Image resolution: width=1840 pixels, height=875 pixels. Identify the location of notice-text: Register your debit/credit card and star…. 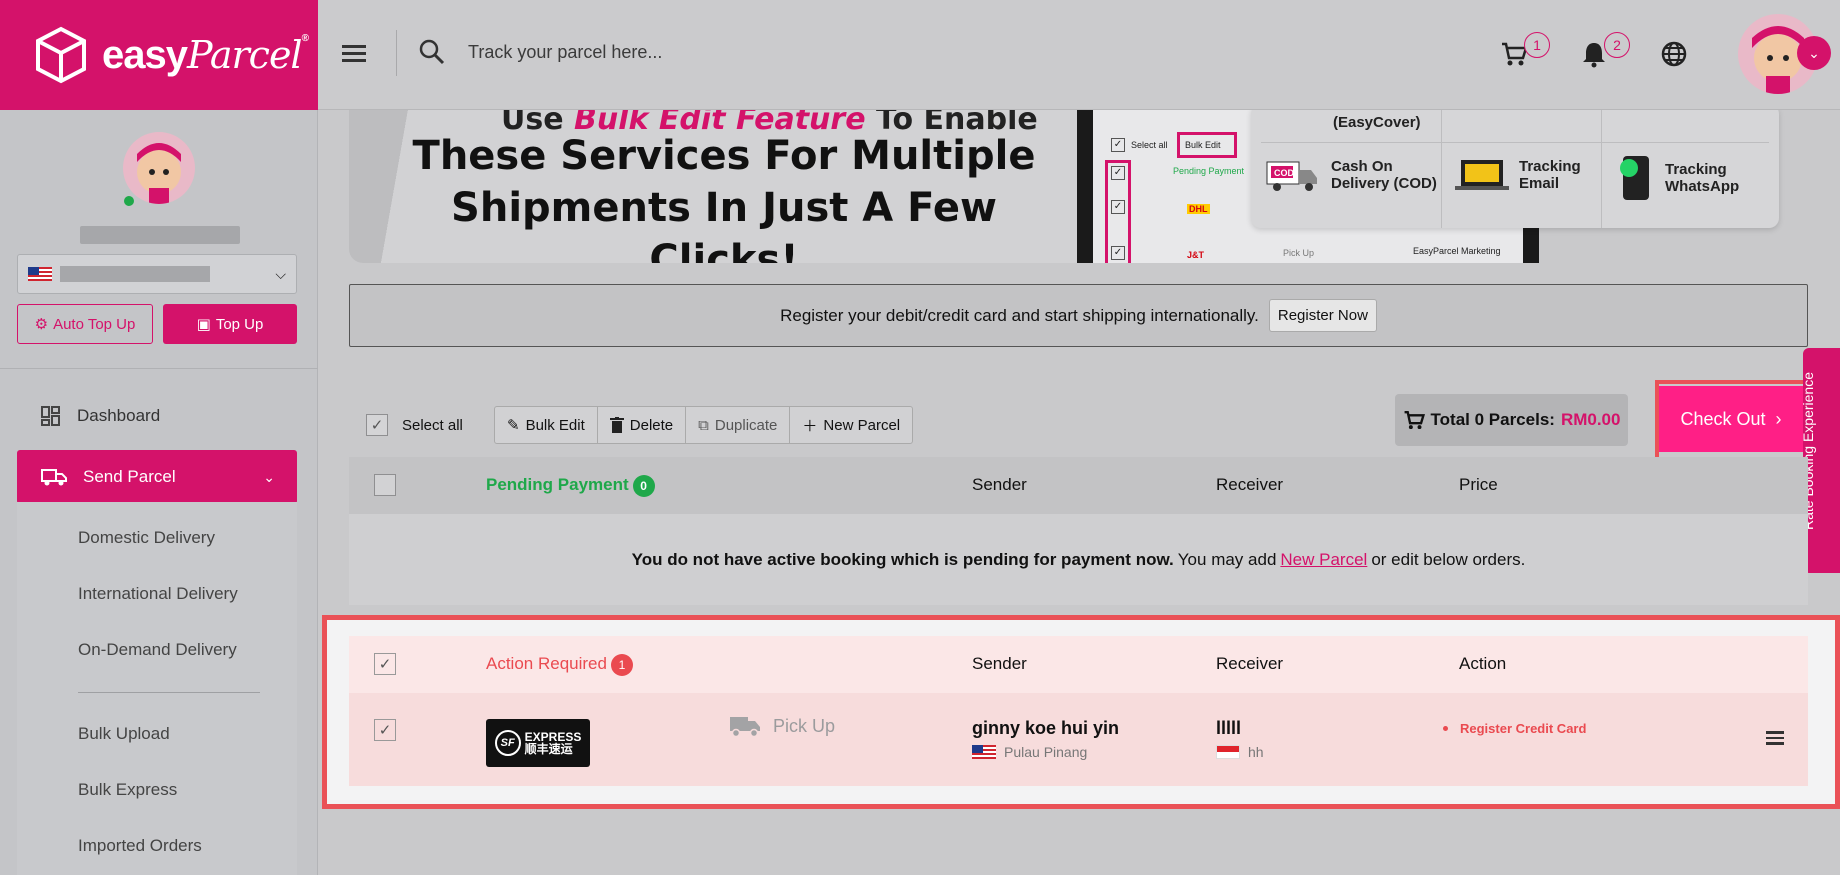
(1019, 315).